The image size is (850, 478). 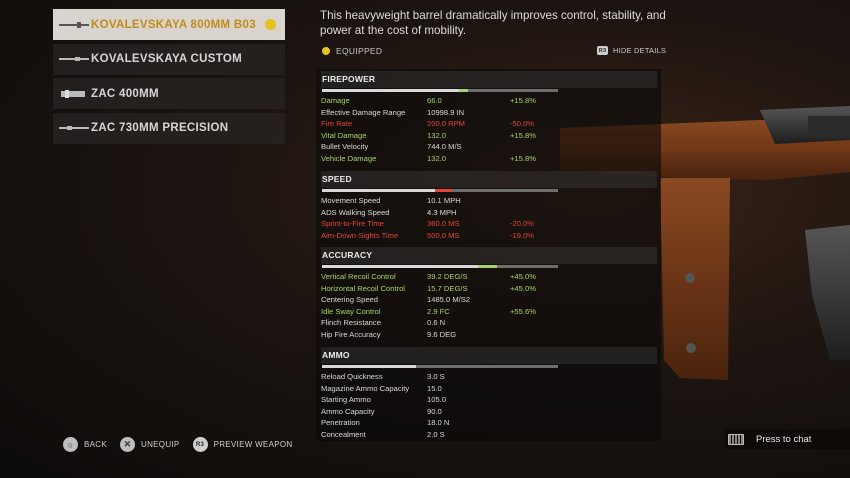 What do you see at coordinates (125, 93) in the screenshot?
I see `barrel-label: ZAC 400MM` at bounding box center [125, 93].